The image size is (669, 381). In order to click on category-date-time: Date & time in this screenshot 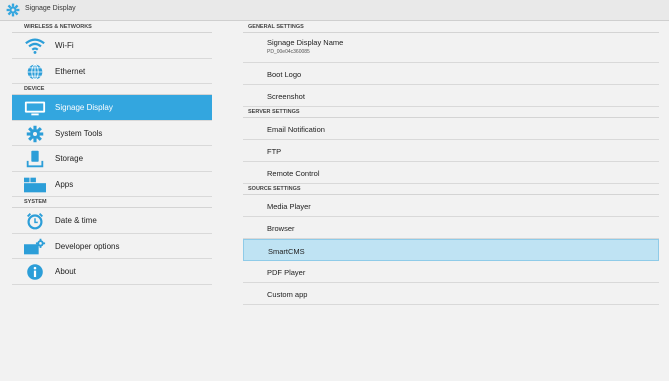, I will do `click(112, 221)`.